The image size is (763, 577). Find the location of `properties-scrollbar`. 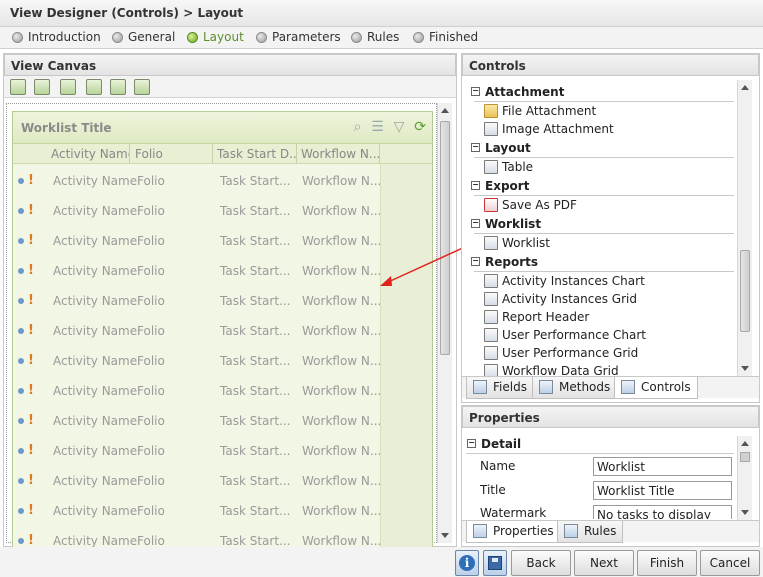

properties-scrollbar is located at coordinates (744, 478).